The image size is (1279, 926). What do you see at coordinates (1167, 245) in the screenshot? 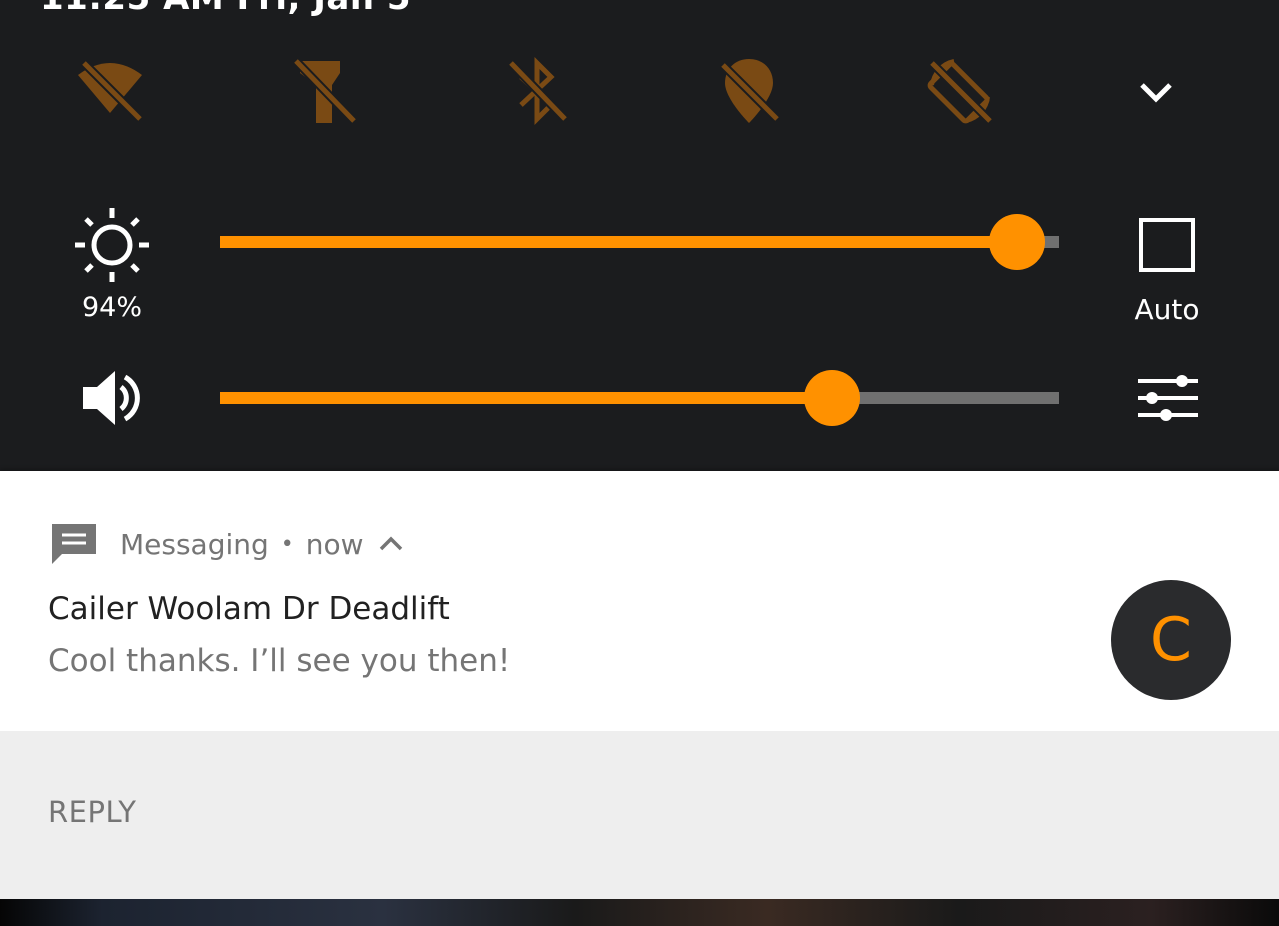
I see `auto-brightness-checkbox` at bounding box center [1167, 245].